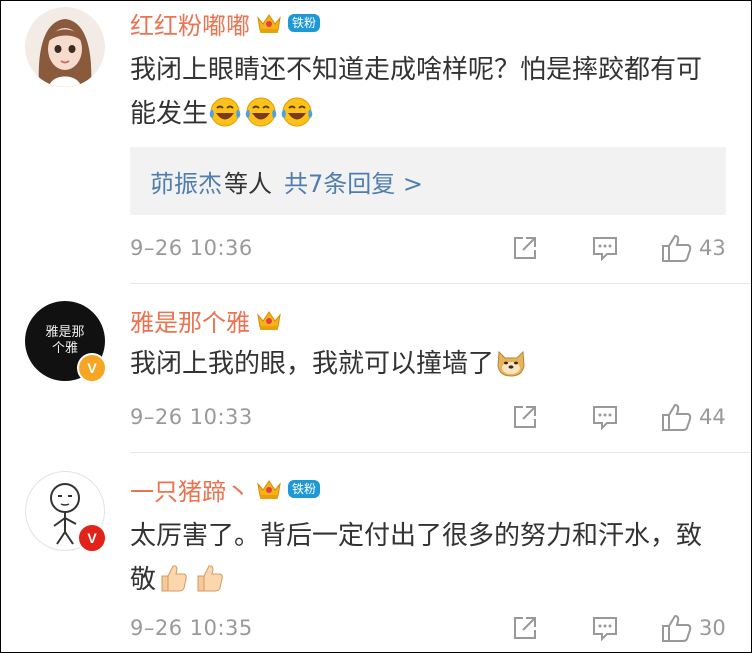  What do you see at coordinates (191, 628) in the screenshot?
I see `timestamp: 9–26 10:35` at bounding box center [191, 628].